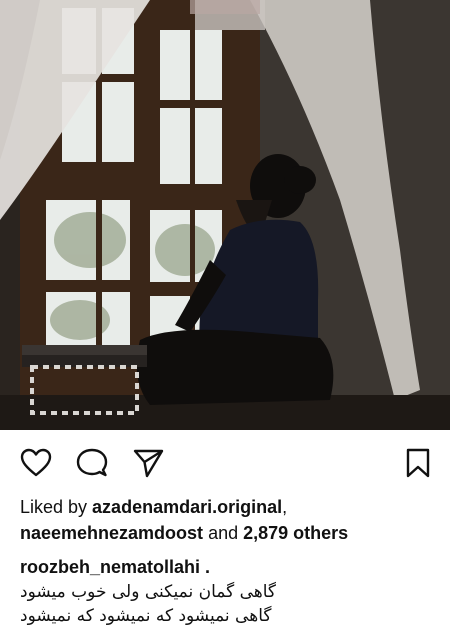  What do you see at coordinates (295, 533) in the screenshot?
I see `likes-count: 2,879 others` at bounding box center [295, 533].